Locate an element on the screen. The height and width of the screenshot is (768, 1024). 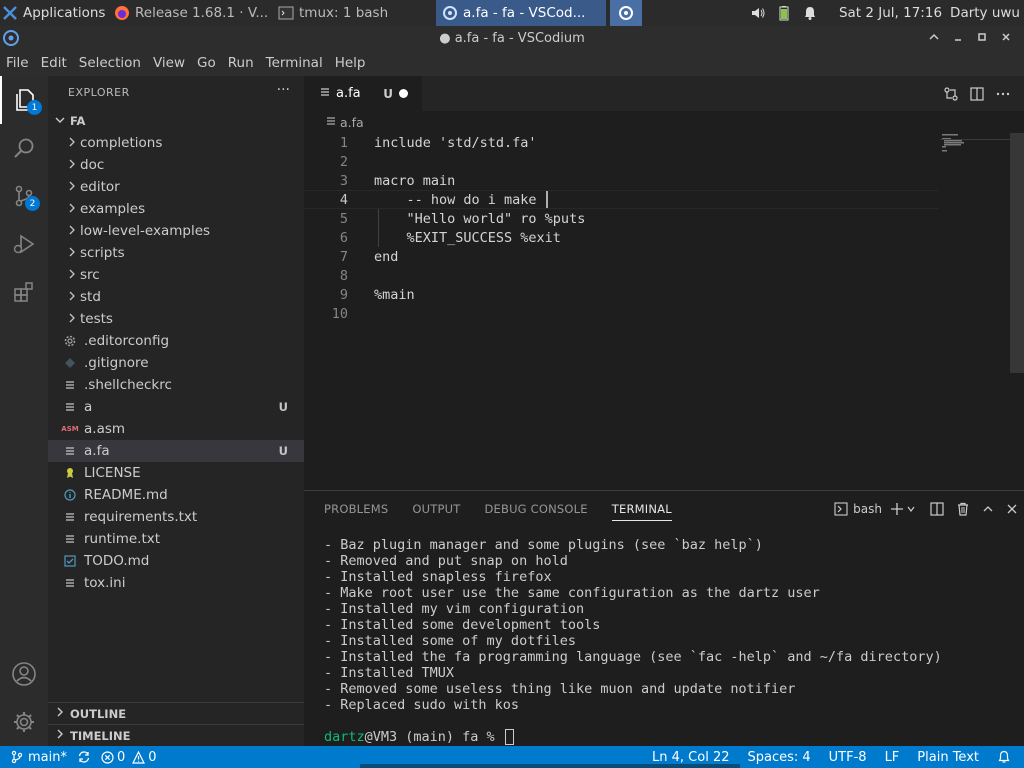
code-line: 7 end is located at coordinates (621, 256).